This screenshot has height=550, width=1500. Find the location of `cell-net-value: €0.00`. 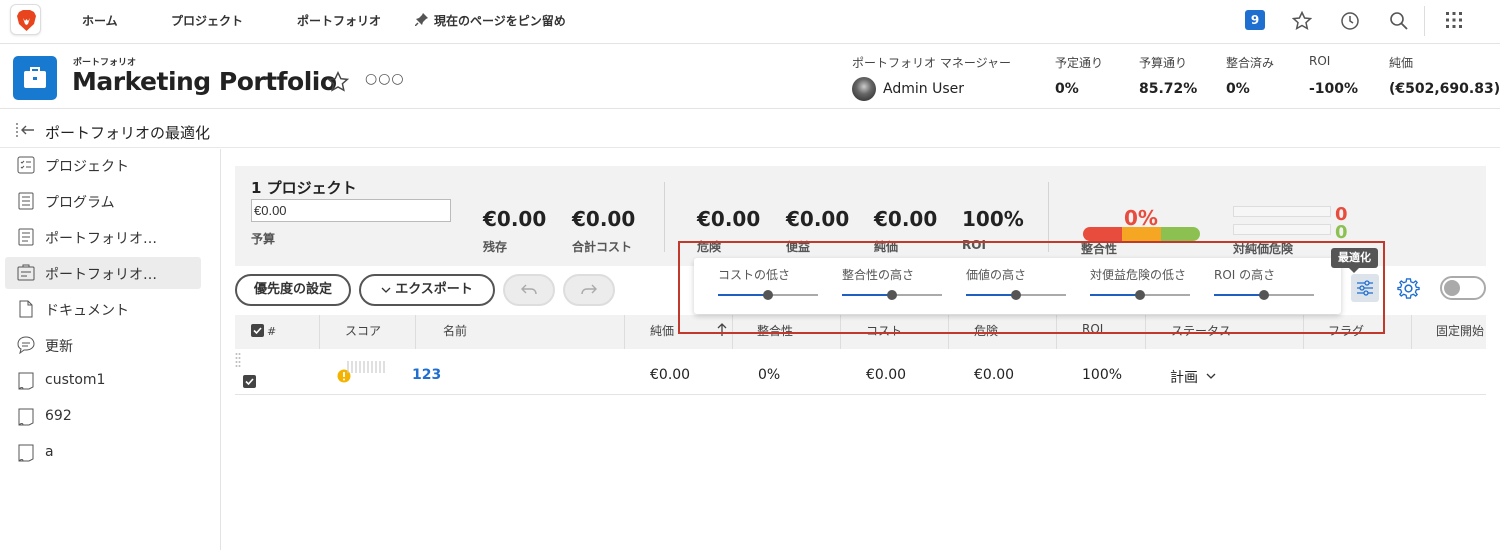

cell-net-value: €0.00 is located at coordinates (670, 375).